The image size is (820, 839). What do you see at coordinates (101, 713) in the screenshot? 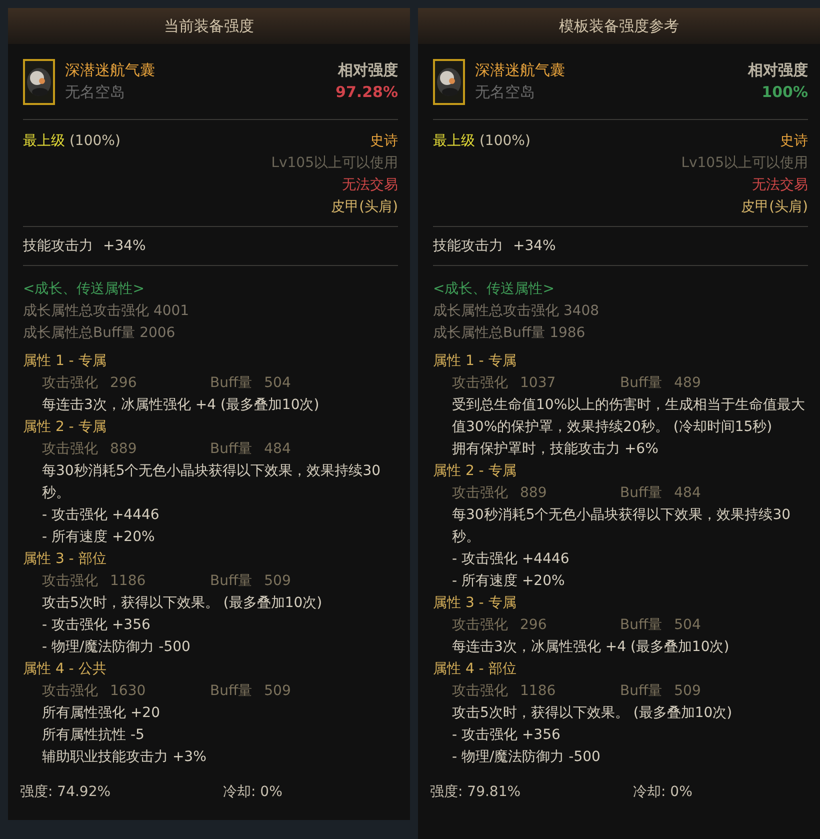
I see `effect-text: 所有属性强化 +20` at bounding box center [101, 713].